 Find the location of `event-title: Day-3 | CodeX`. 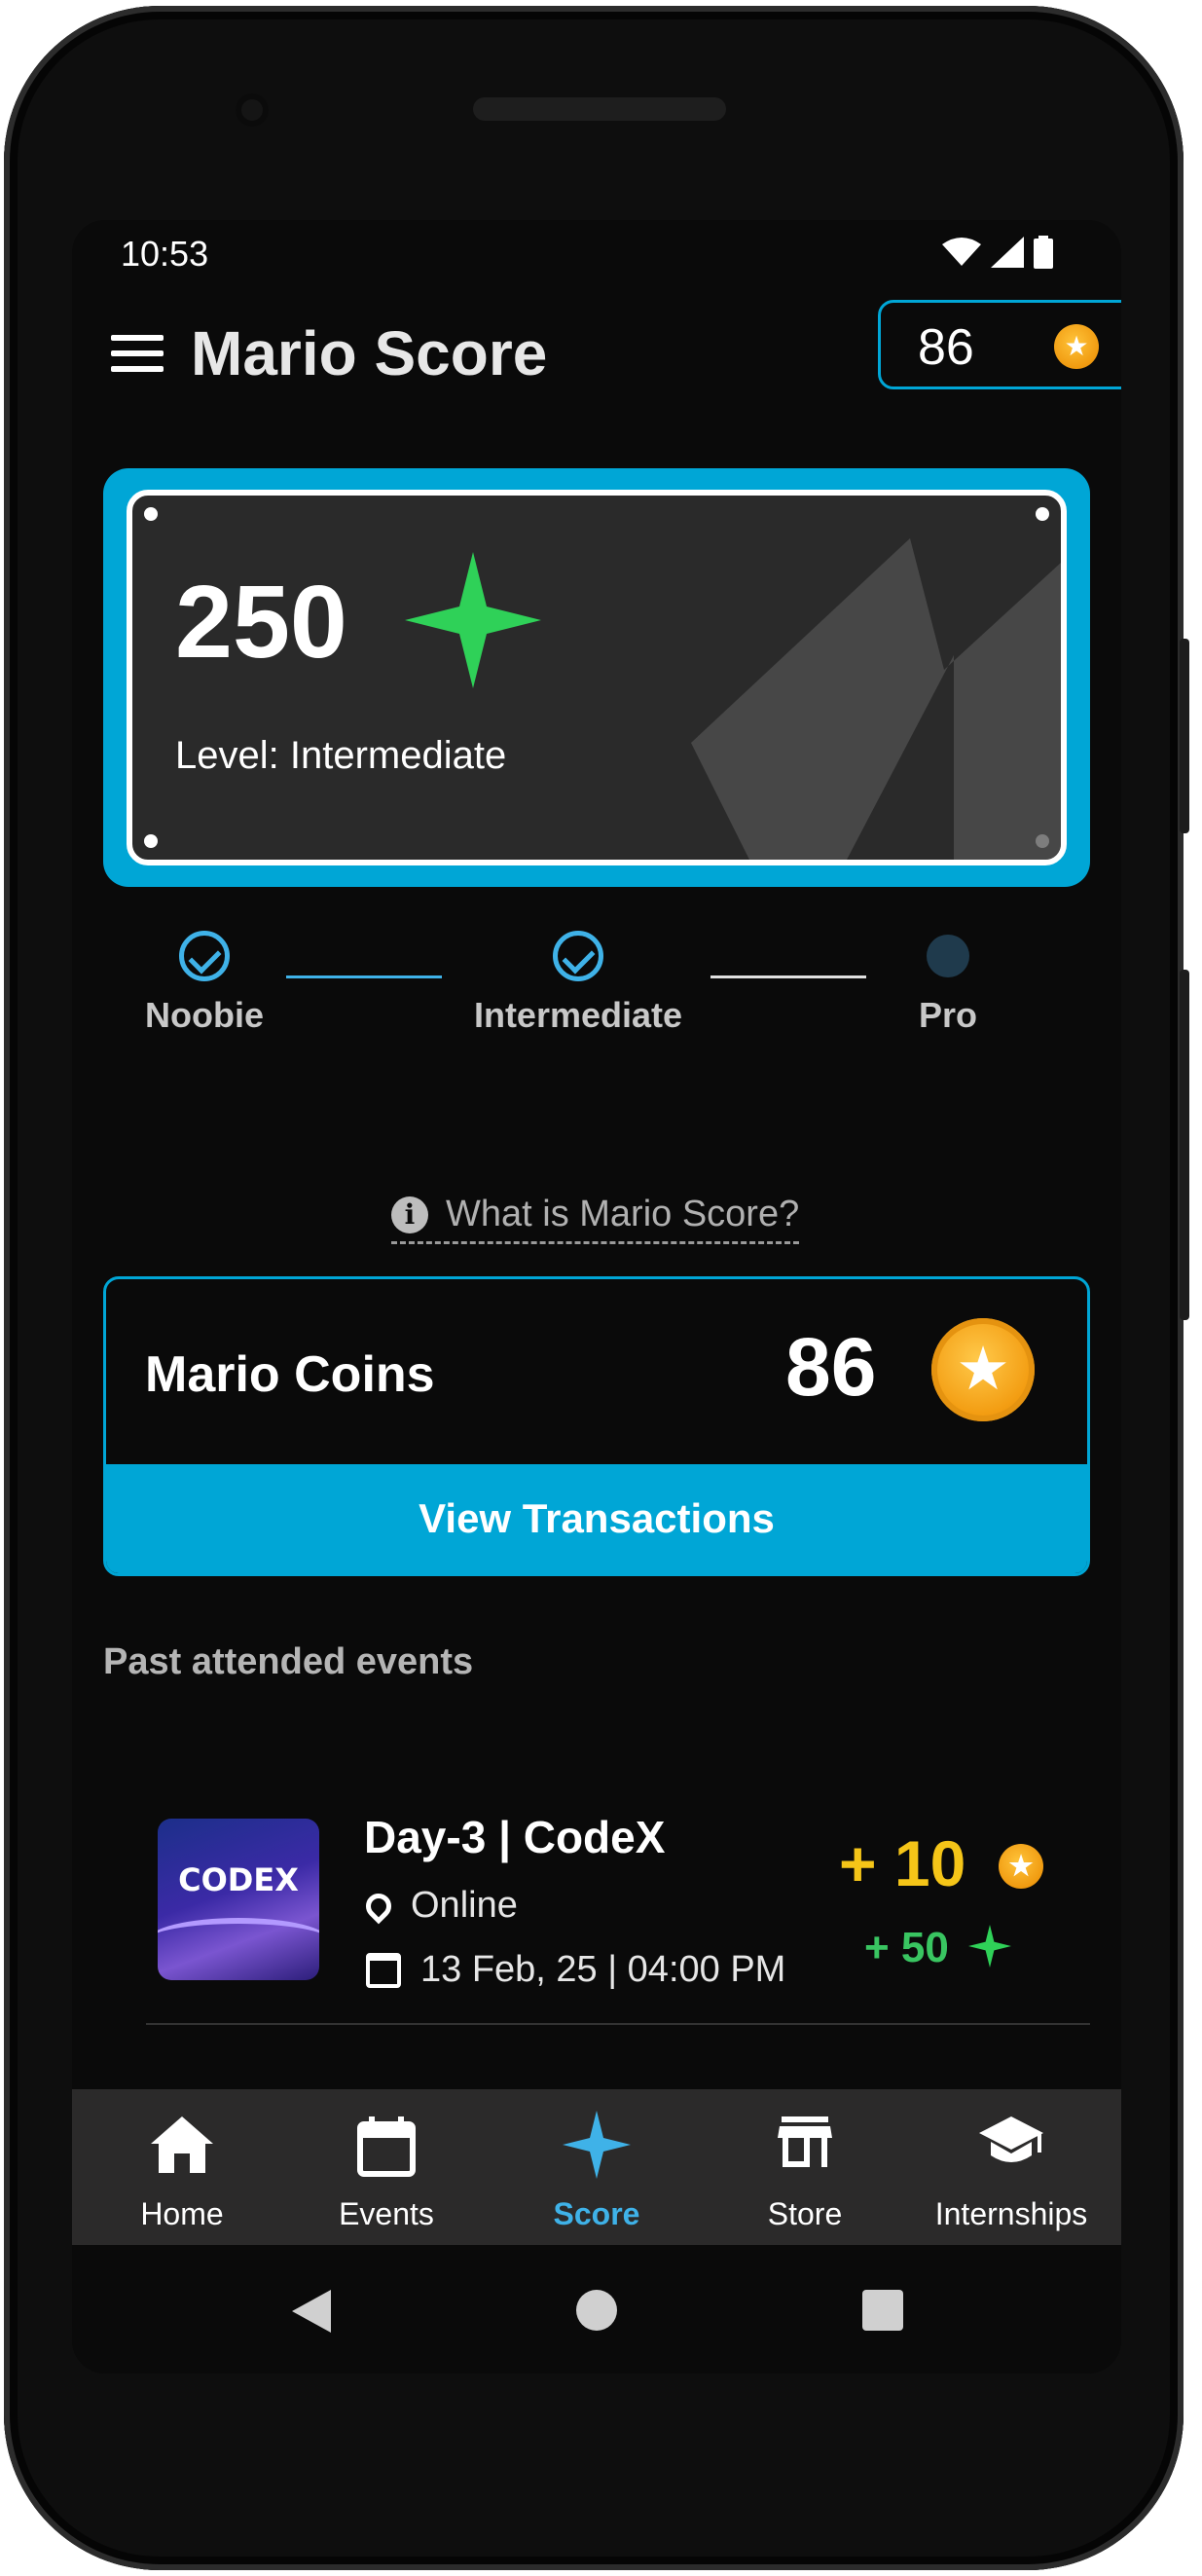

event-title: Day-3 | CodeX is located at coordinates (515, 1837).